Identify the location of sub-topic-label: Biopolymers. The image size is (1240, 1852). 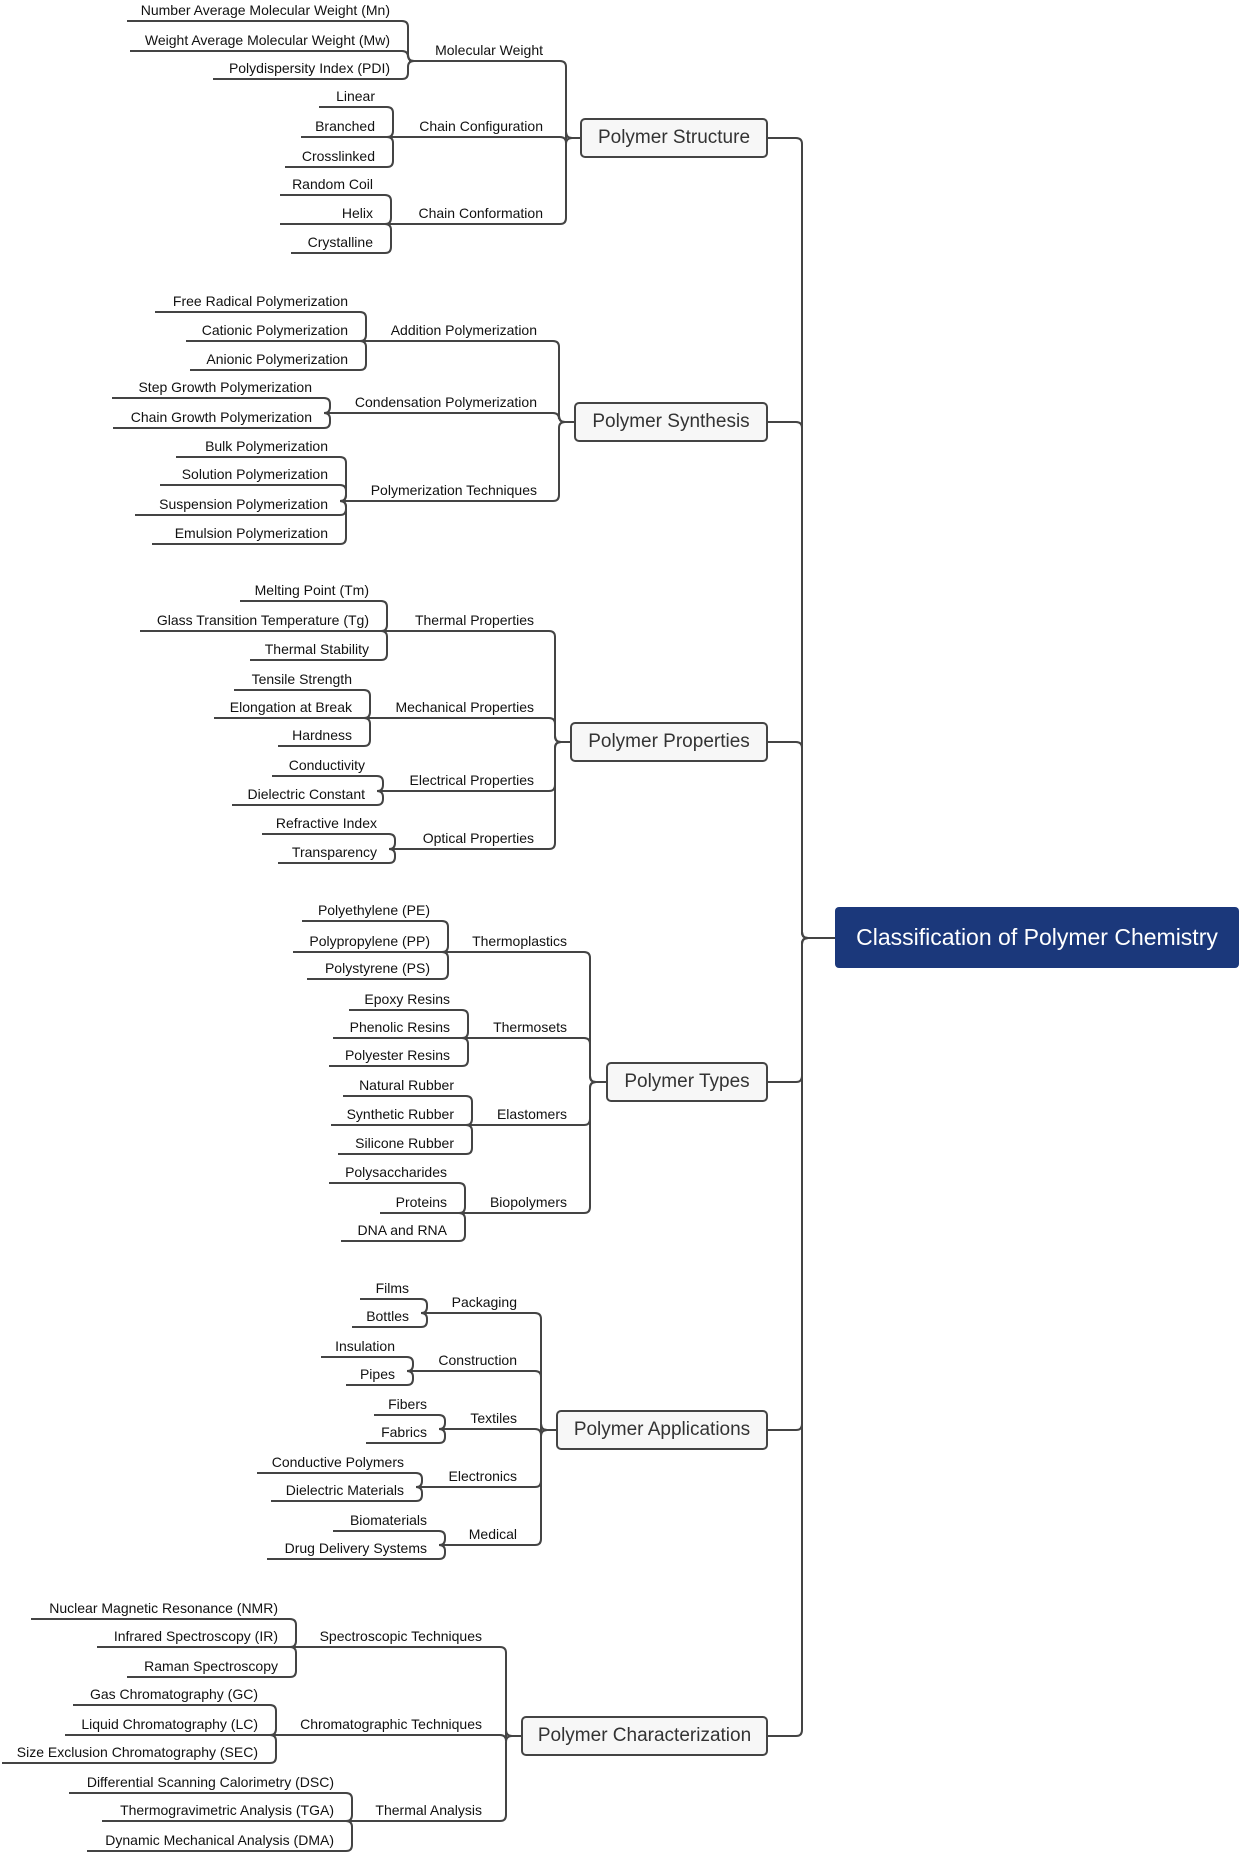
(528, 1202).